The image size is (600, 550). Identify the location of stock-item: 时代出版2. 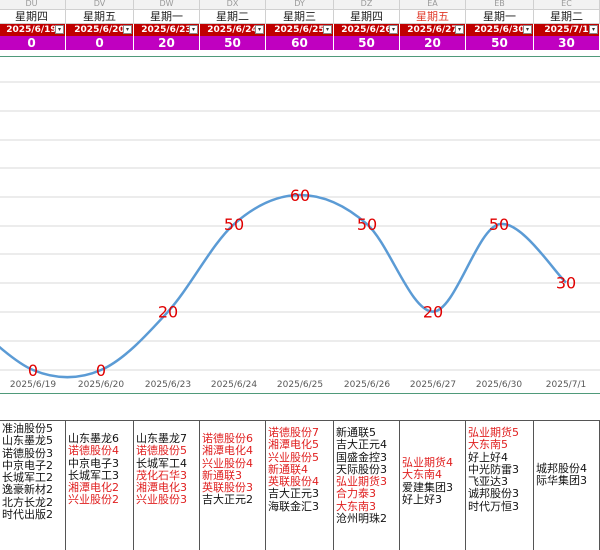
(33, 514).